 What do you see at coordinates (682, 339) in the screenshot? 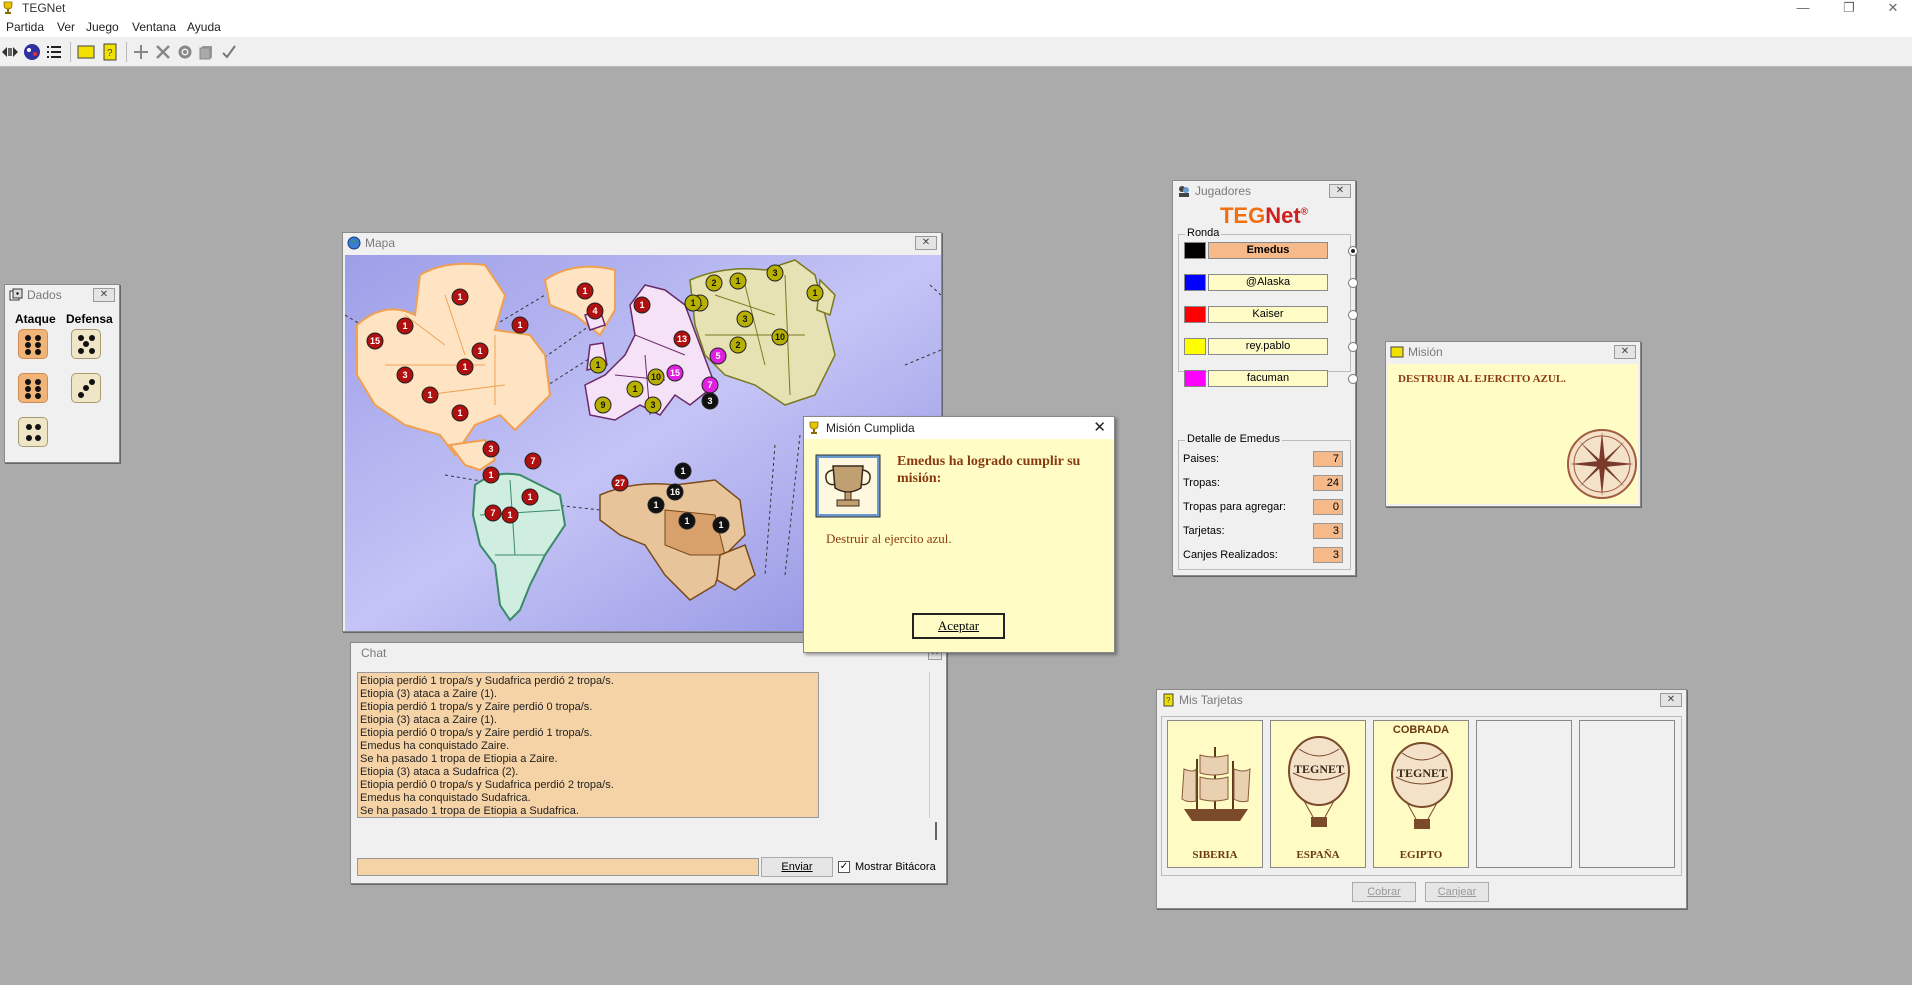
I see `army-marker: 13` at bounding box center [682, 339].